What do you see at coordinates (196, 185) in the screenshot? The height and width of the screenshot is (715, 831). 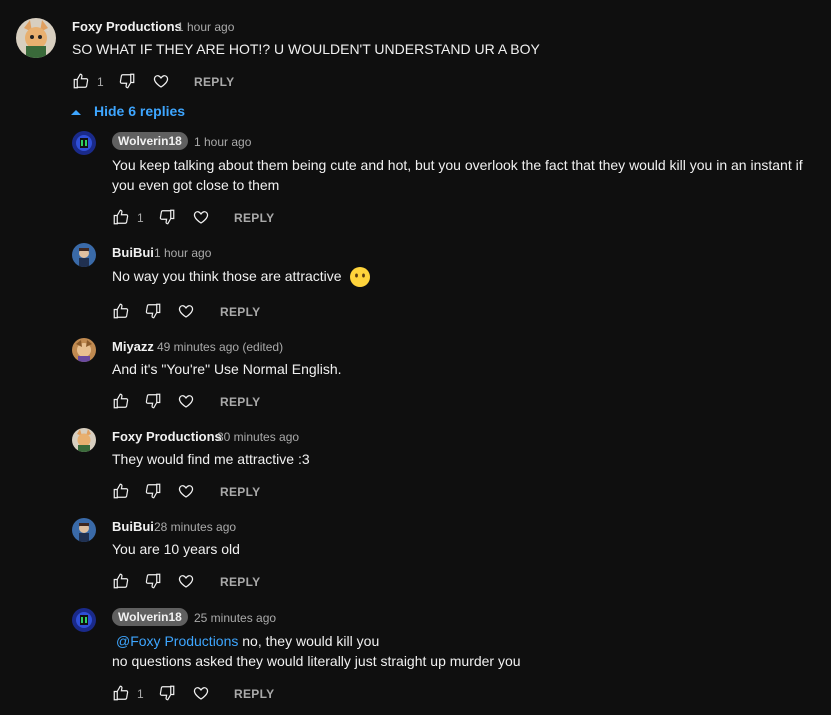 I see `comment-text-line-2: you even got close to them` at bounding box center [196, 185].